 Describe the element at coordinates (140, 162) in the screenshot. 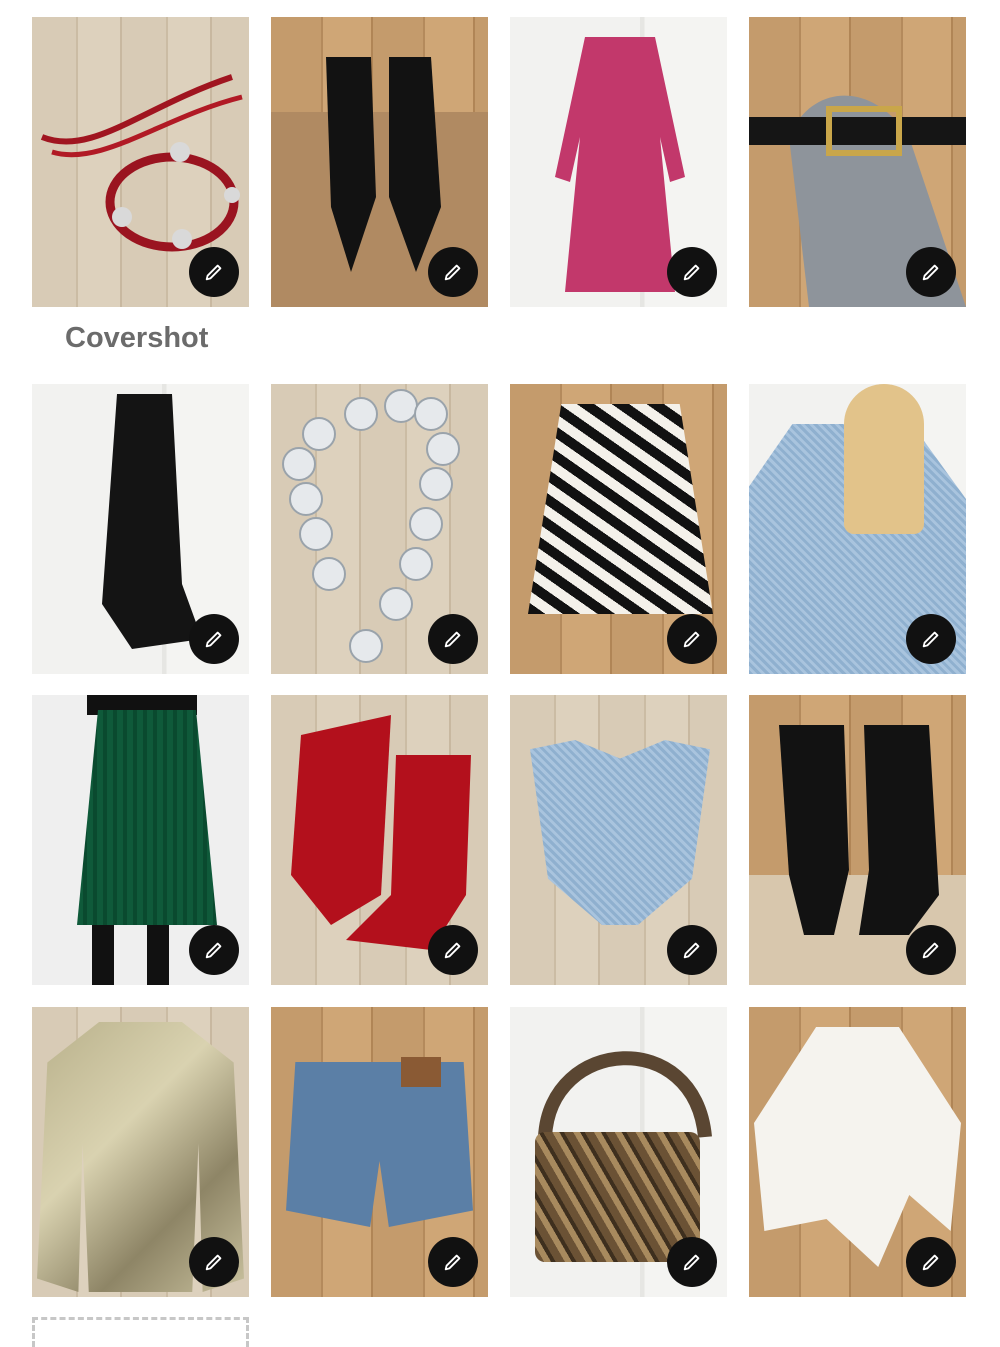

I see `photo-tile-covershot` at that location.